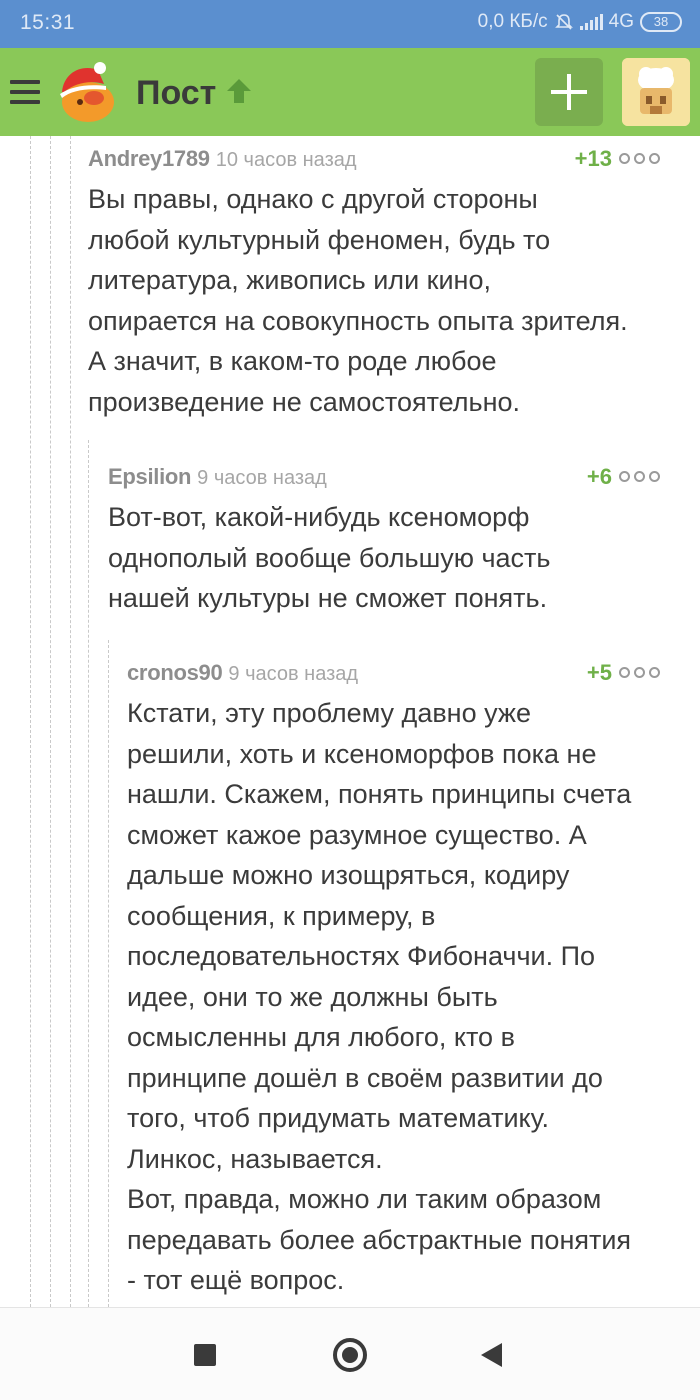  I want to click on comment-rating: +6, so click(599, 476).